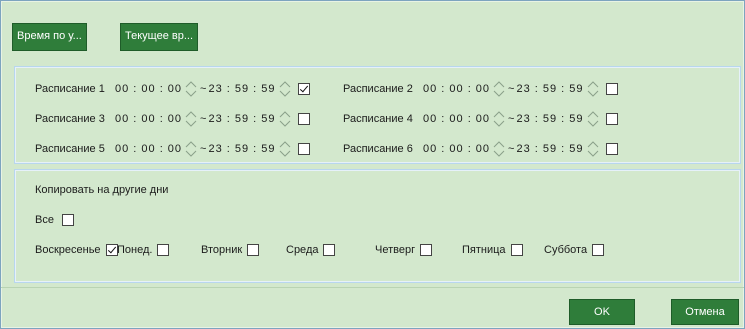 The image size is (745, 329). What do you see at coordinates (378, 89) in the screenshot?
I see `schedule-label: Расписание 2` at bounding box center [378, 89].